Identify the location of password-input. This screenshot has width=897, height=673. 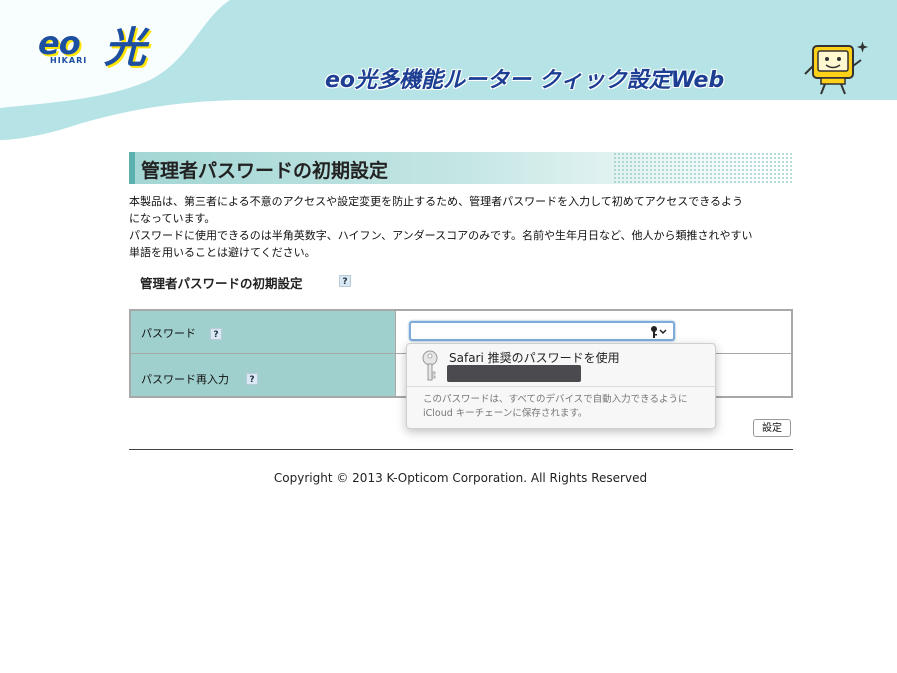
(542, 331).